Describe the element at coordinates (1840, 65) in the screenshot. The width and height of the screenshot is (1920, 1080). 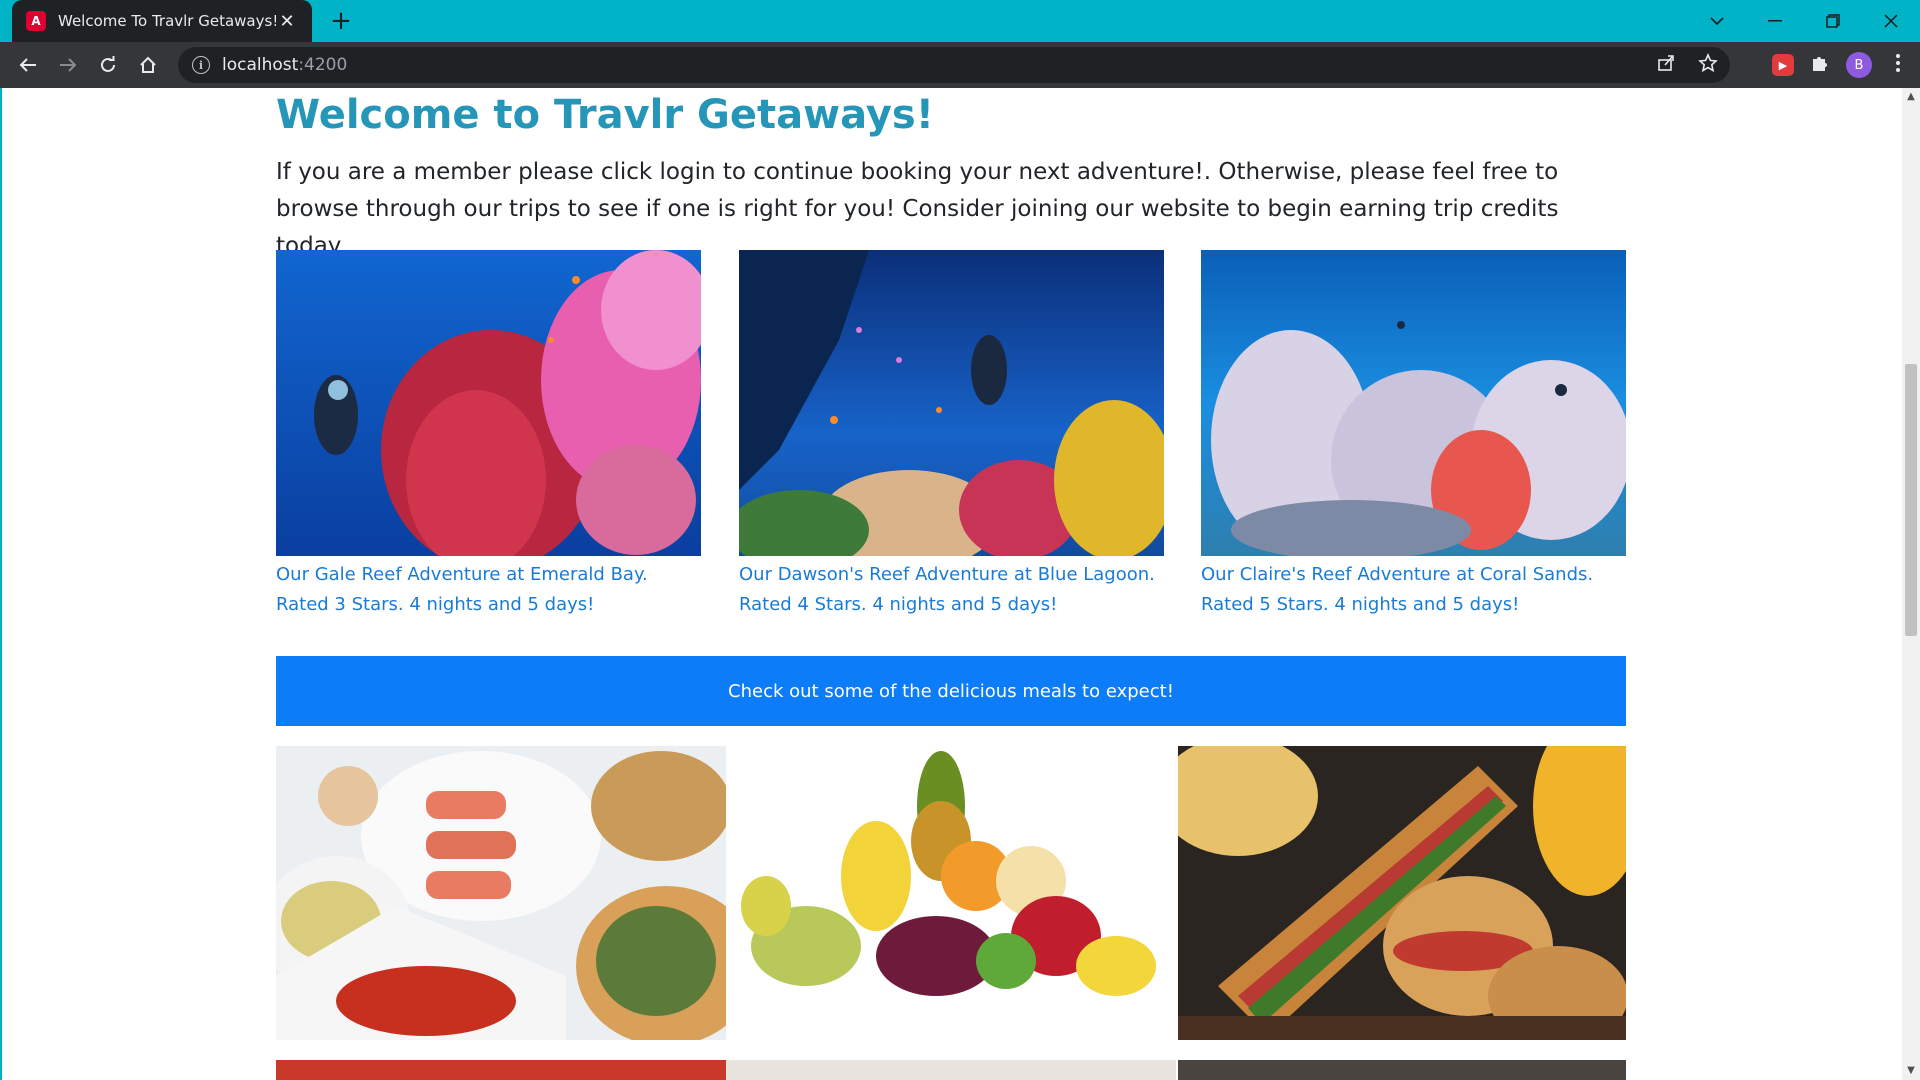
I see `extensions-area: ▶ B` at that location.